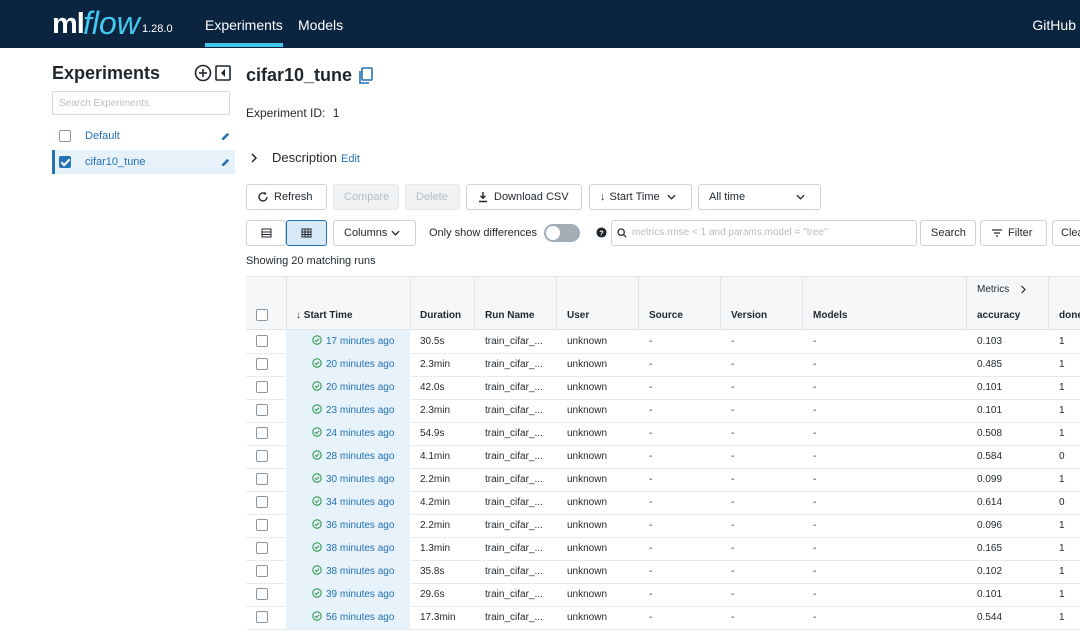 Image resolution: width=1080 pixels, height=636 pixels. What do you see at coordinates (435, 548) in the screenshot?
I see `cell-duration: 1.3min` at bounding box center [435, 548].